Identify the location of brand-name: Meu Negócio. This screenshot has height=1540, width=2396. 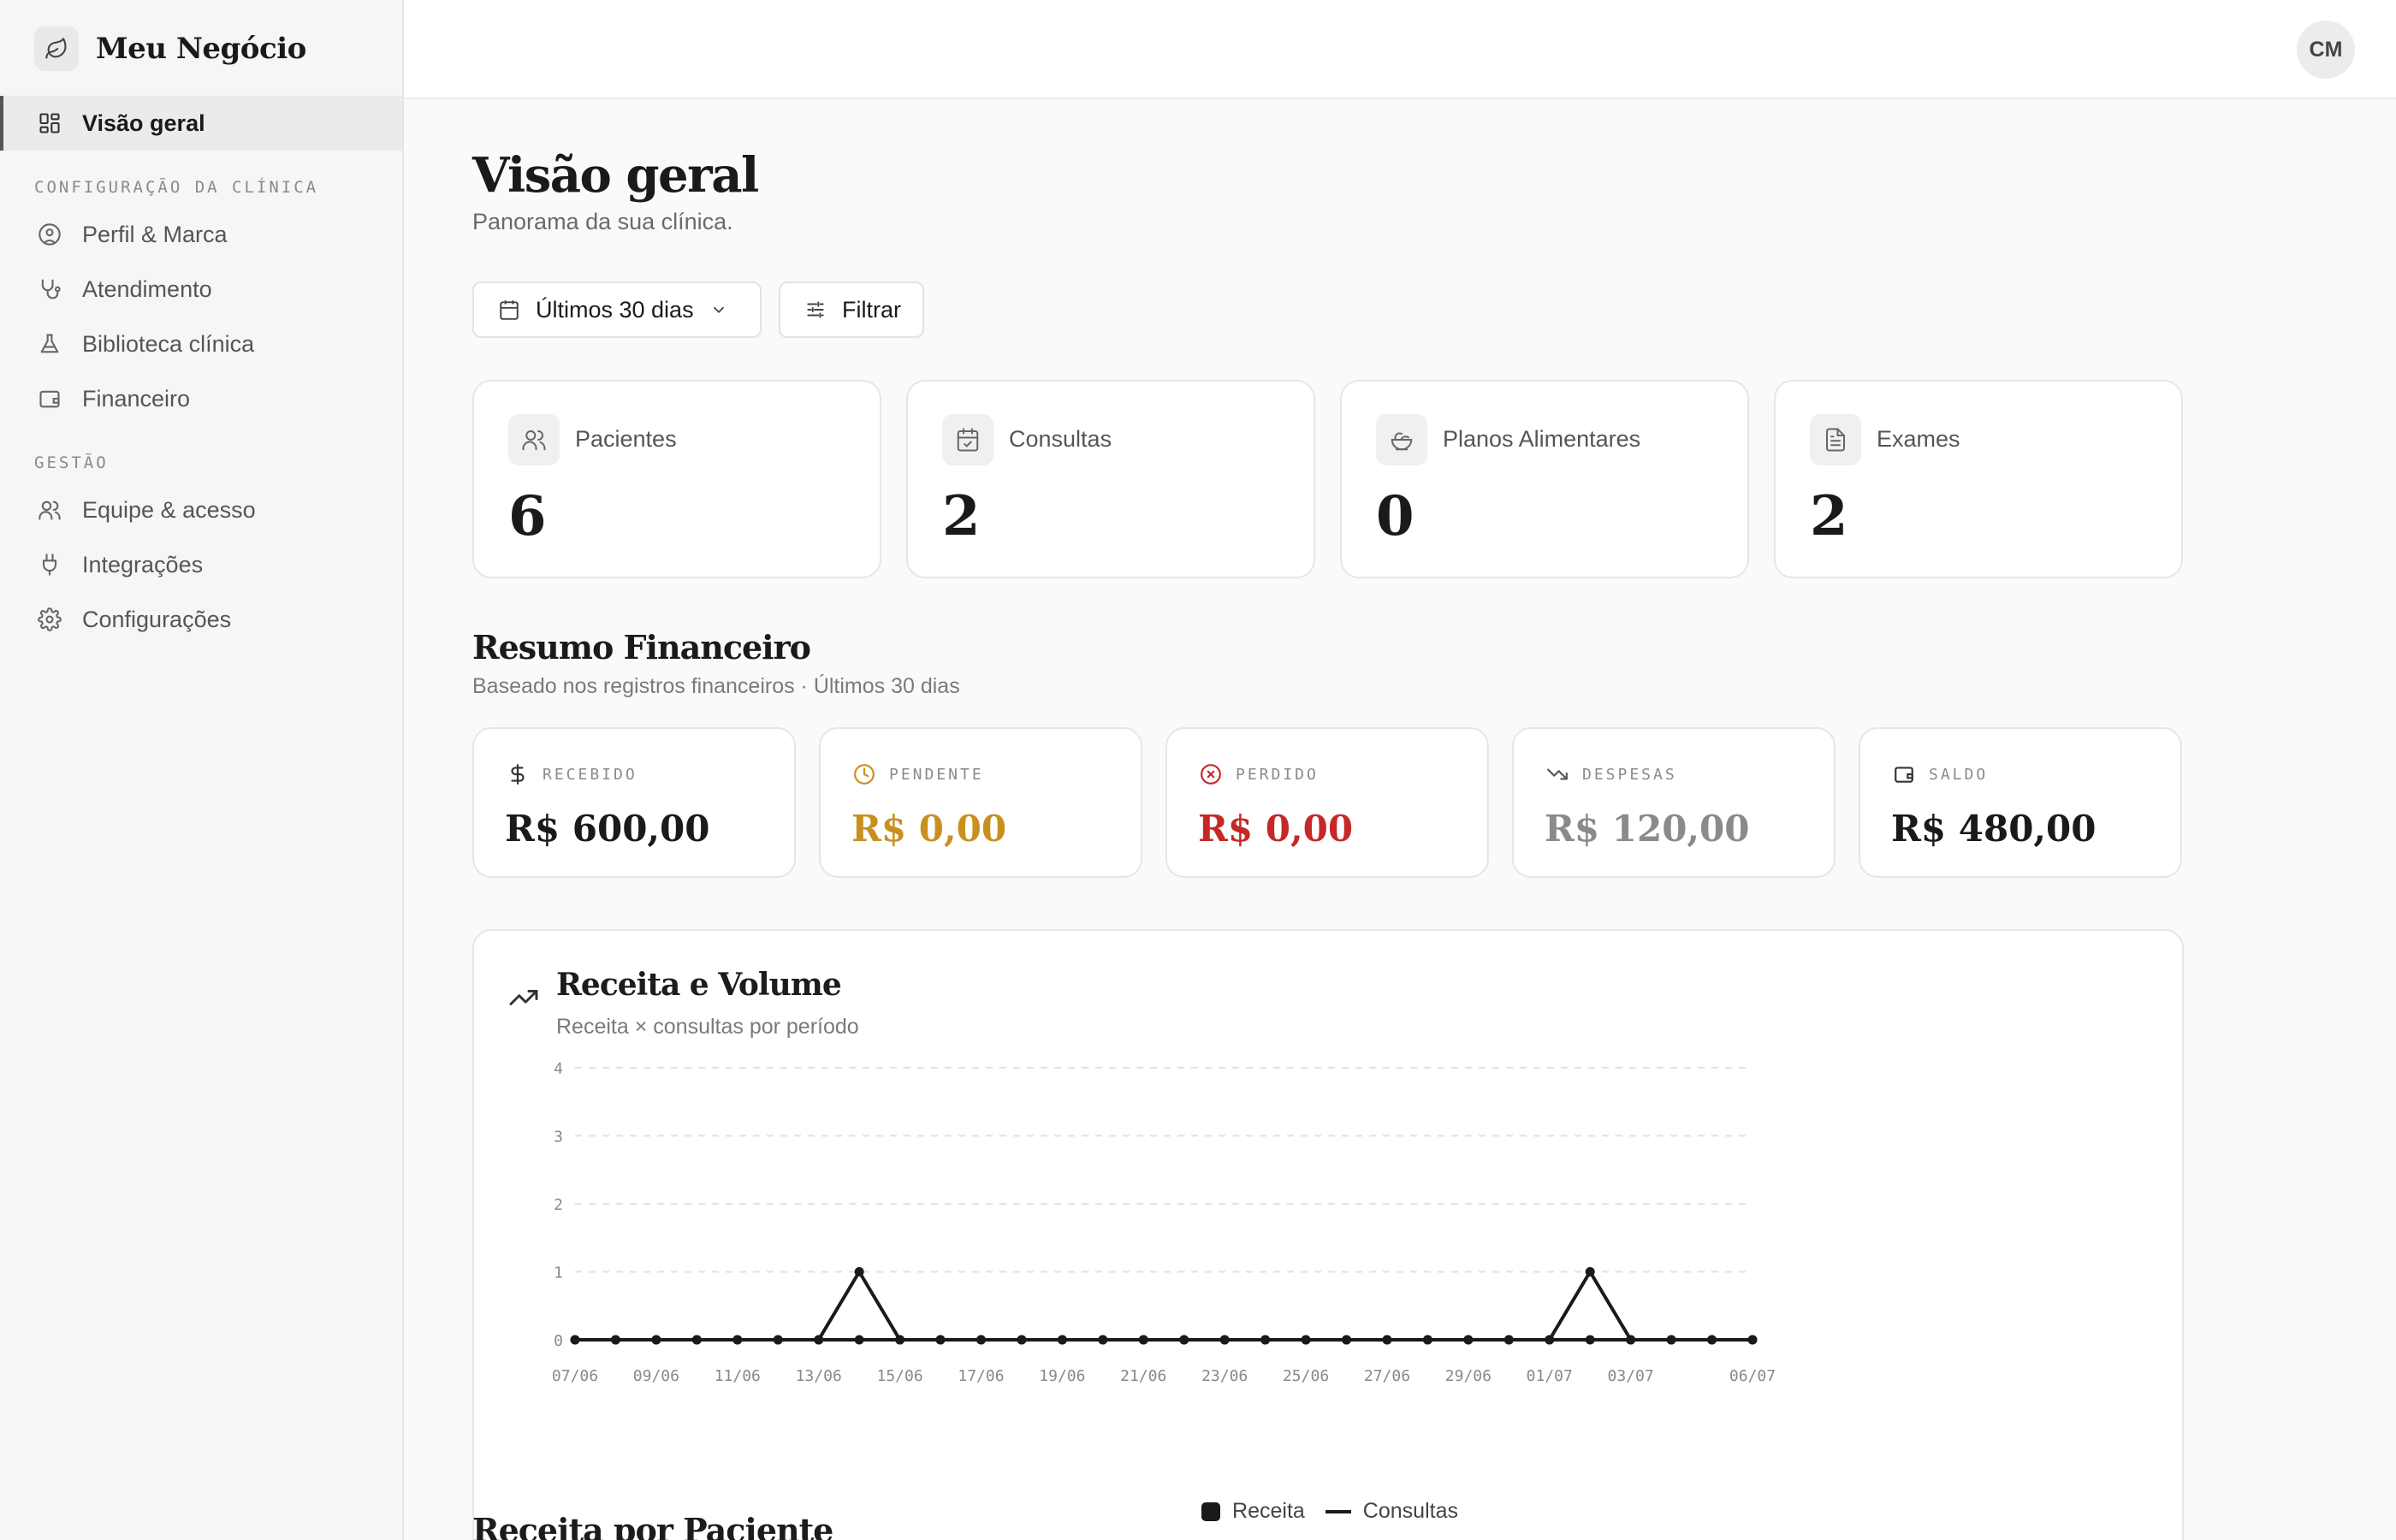
(201, 49).